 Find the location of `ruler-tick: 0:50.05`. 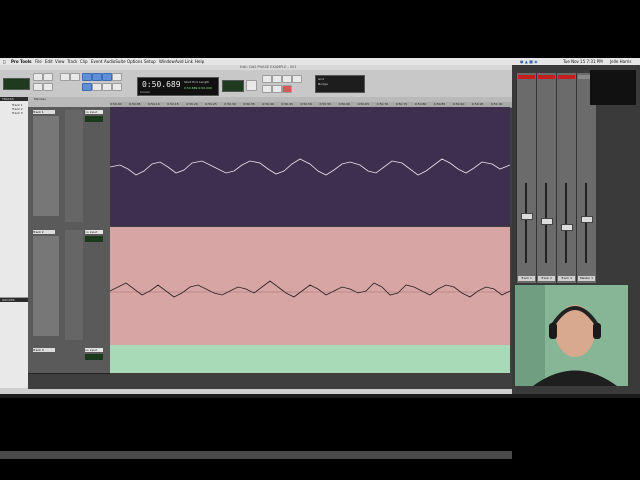

ruler-tick: 0:50.05 is located at coordinates (135, 104).